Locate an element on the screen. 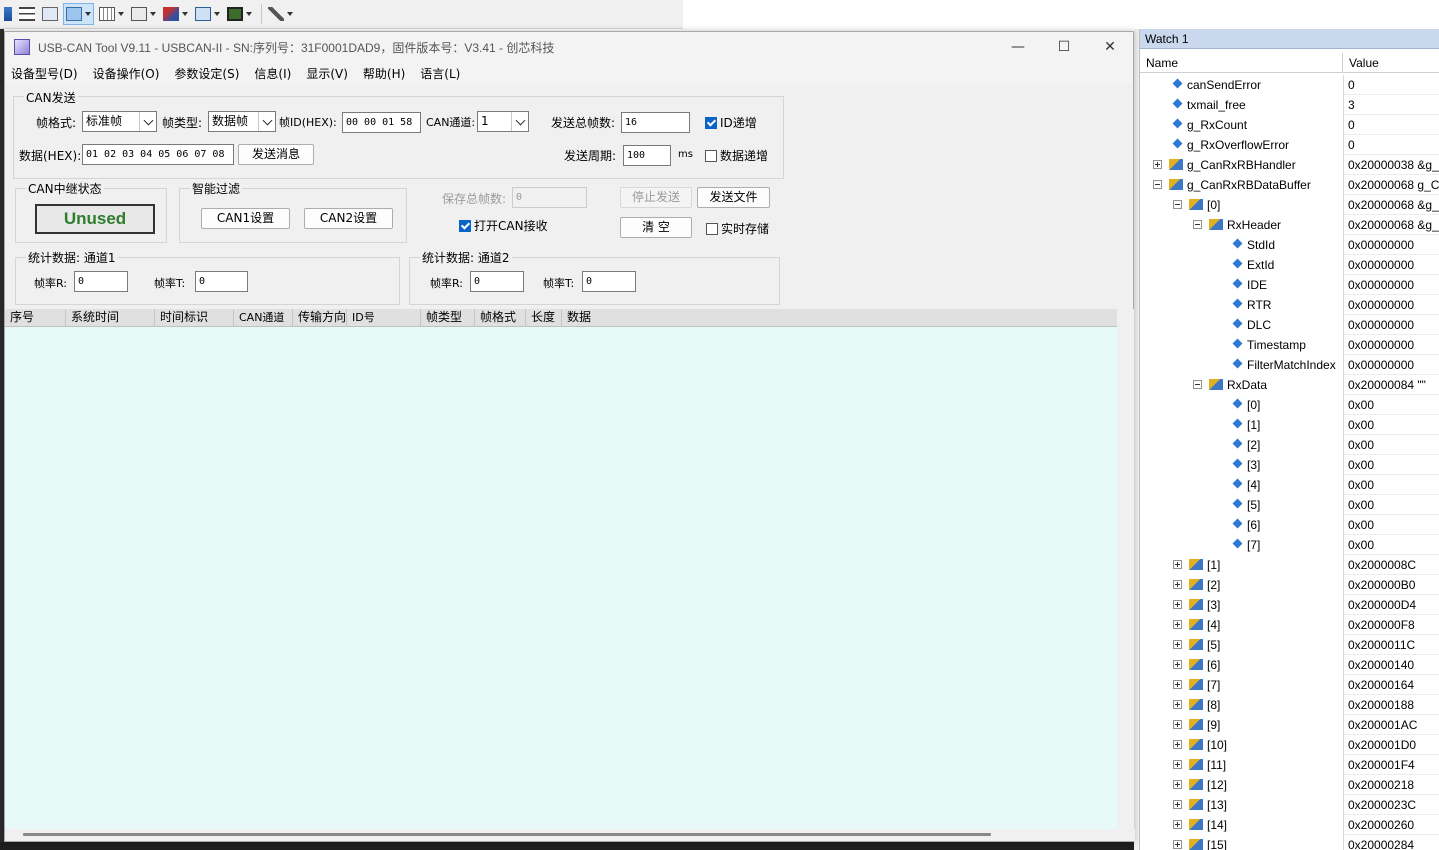 This screenshot has width=1439, height=850. watch-value: 0x200001D0 is located at coordinates (1391, 745).